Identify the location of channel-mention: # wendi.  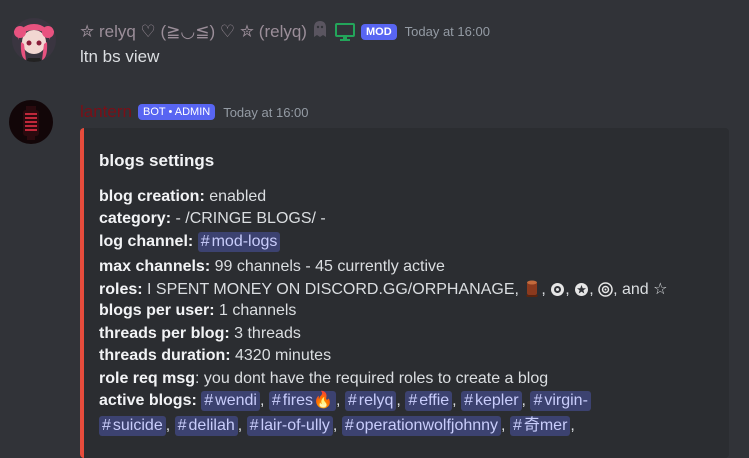
(230, 401).